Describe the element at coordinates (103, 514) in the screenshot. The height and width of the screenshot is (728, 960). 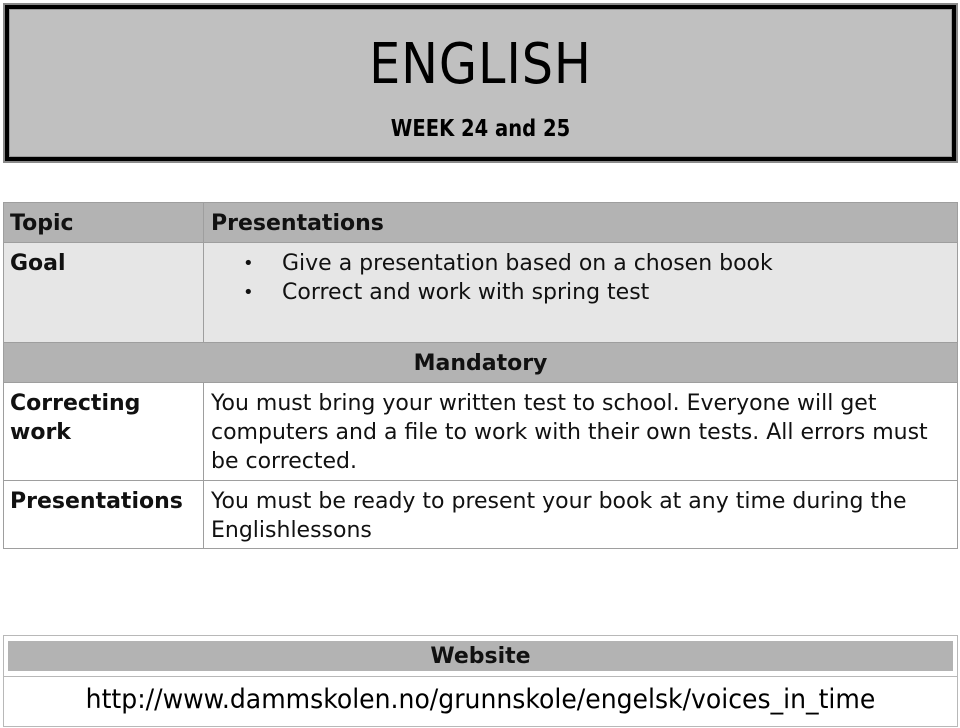
I see `presentations-label: Presentations` at that location.